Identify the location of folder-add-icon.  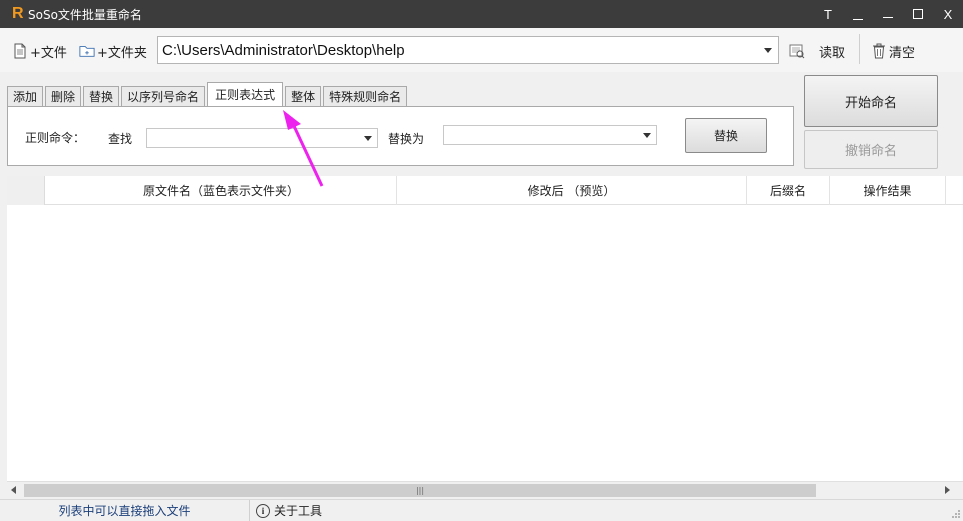
(87, 51).